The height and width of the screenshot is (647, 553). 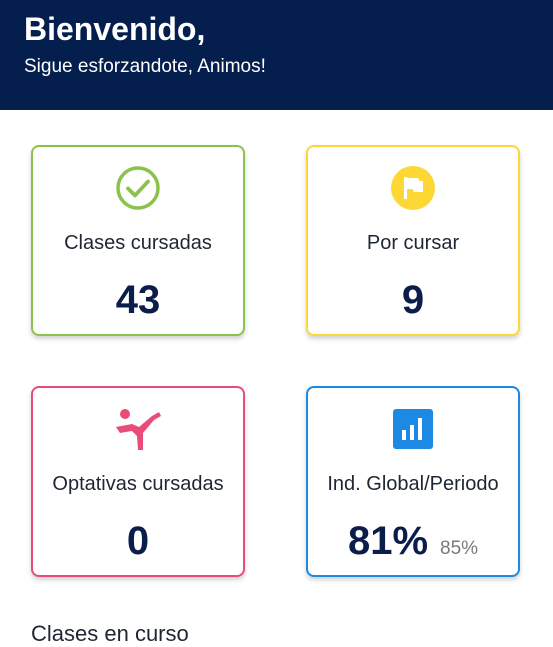 I want to click on period-index-value: 85%, so click(x=459, y=548).